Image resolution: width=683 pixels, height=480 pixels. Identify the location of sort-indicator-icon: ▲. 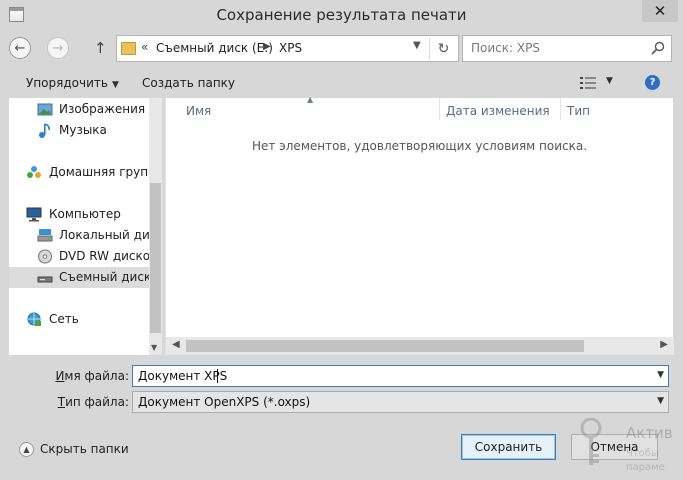
(310, 99).